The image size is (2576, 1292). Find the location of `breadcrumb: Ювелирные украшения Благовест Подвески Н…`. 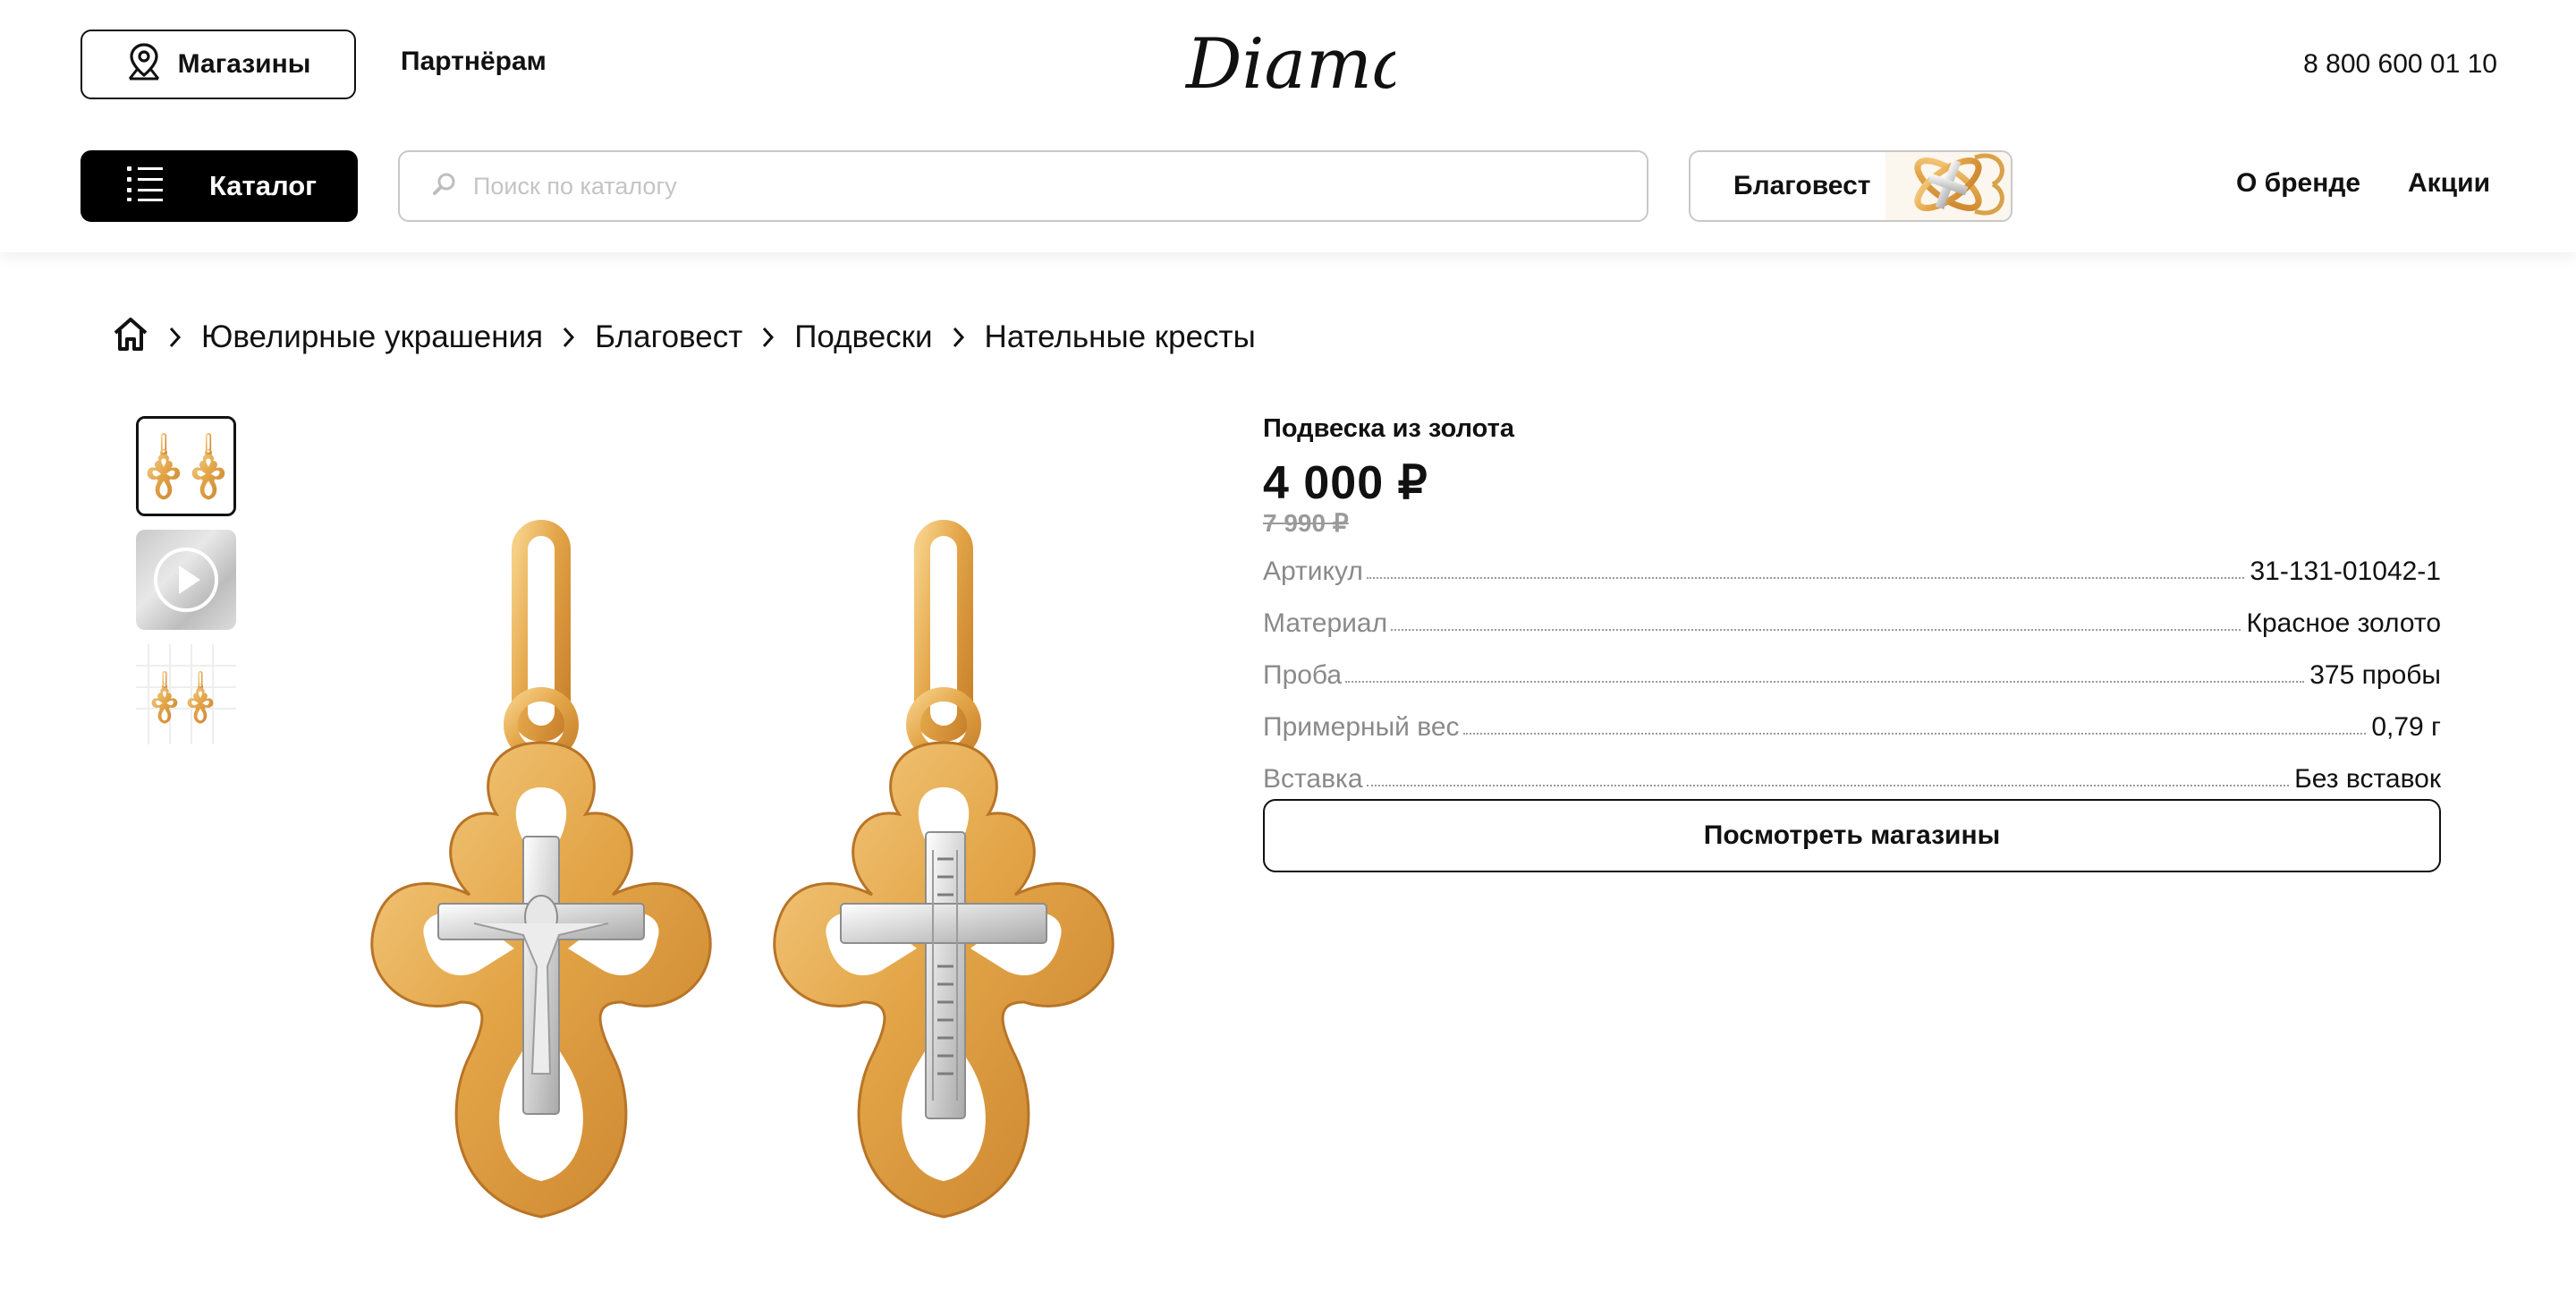

breadcrumb: Ювелирные украшения Благовест Подвески Н… is located at coordinates (684, 337).